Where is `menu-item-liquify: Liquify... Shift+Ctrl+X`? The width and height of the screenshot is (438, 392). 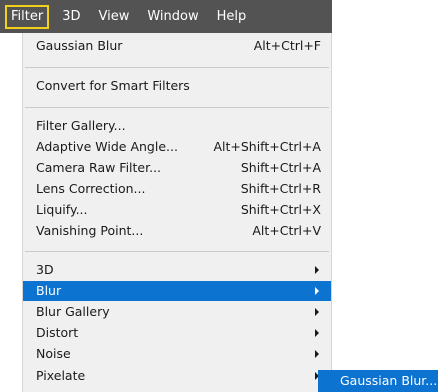
menu-item-liquify: Liquify... Shift+Ctrl+X is located at coordinates (177, 210).